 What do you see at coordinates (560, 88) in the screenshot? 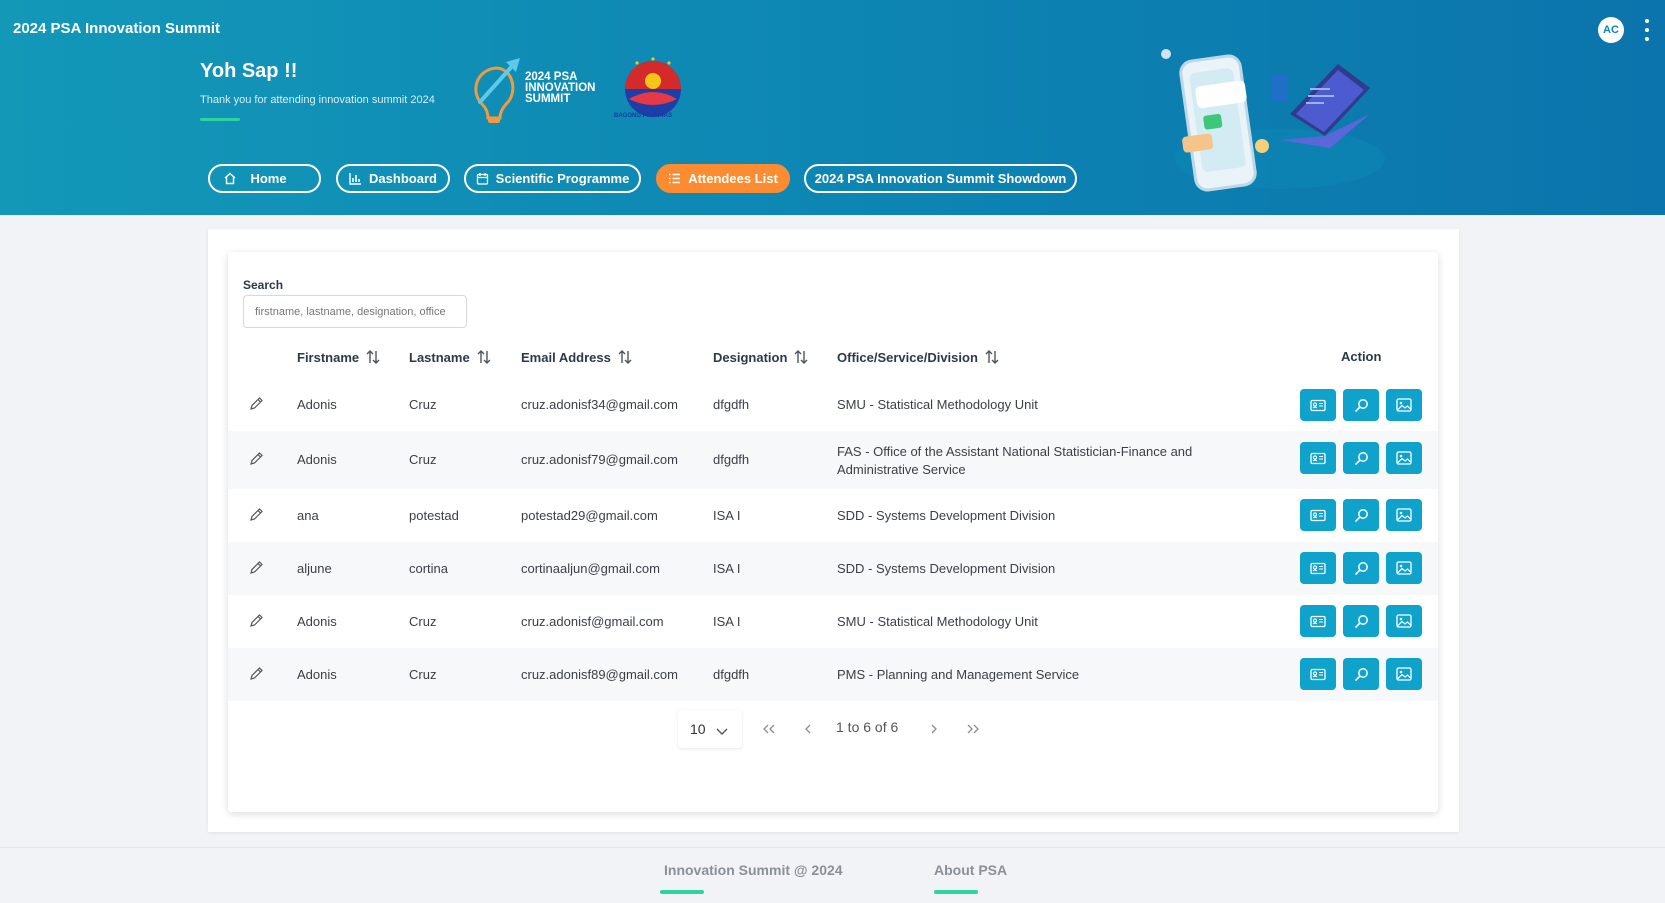
I see `summit-logo-text: 2024 PSA INNOVATION SUMMIT` at bounding box center [560, 88].